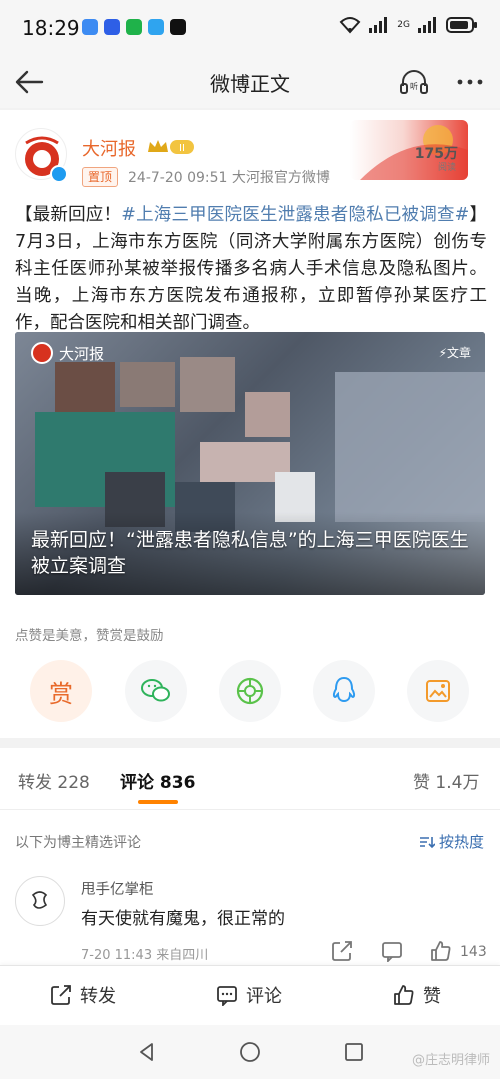 The height and width of the screenshot is (1079, 500). What do you see at coordinates (417, 995) in the screenshot?
I see `like-button: 赞` at bounding box center [417, 995].